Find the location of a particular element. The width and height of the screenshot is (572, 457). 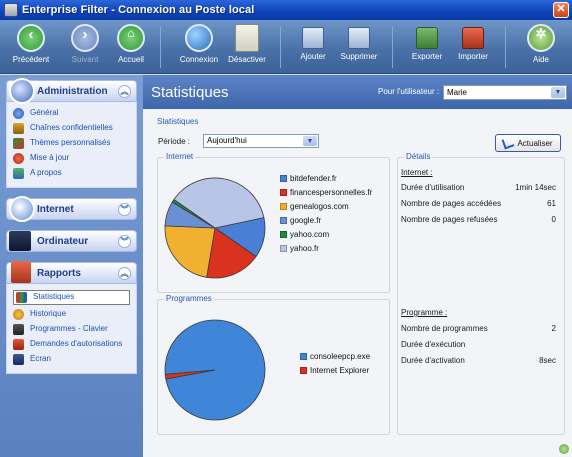

internet-legend: Internet is located at coordinates (180, 156).